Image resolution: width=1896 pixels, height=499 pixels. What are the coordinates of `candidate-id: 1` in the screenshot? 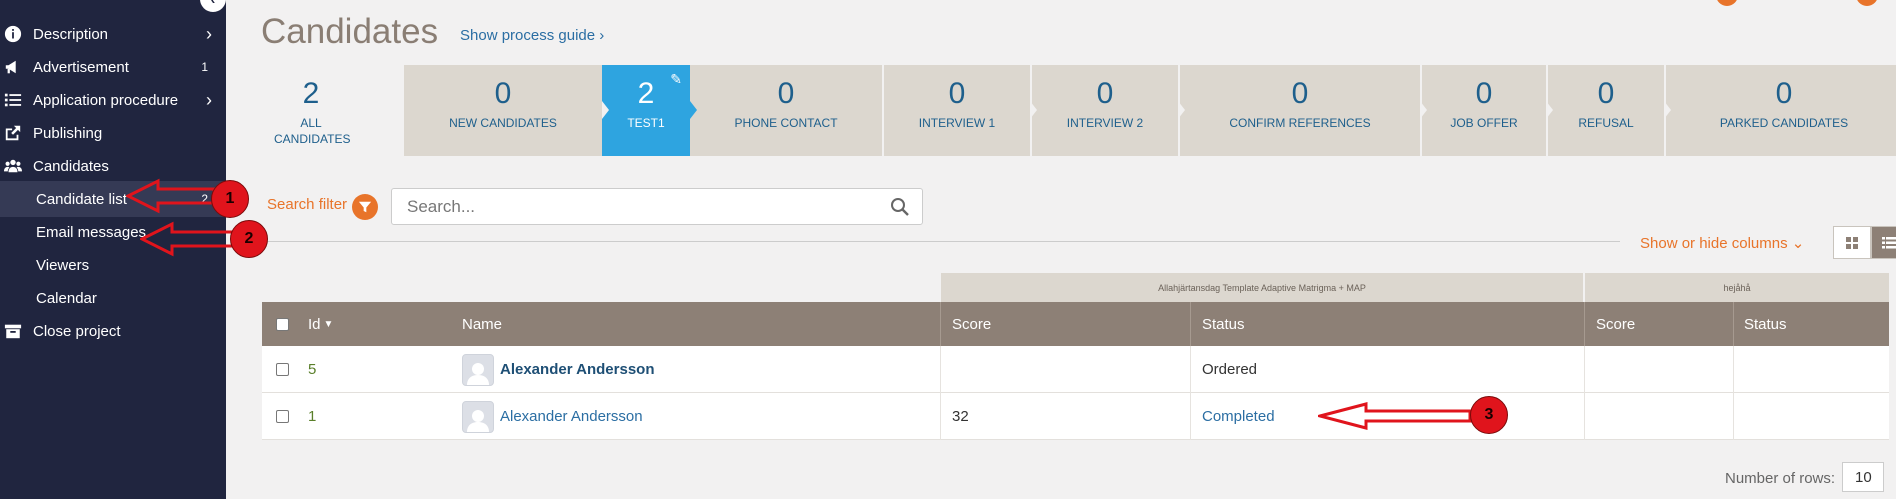 It's located at (312, 416).